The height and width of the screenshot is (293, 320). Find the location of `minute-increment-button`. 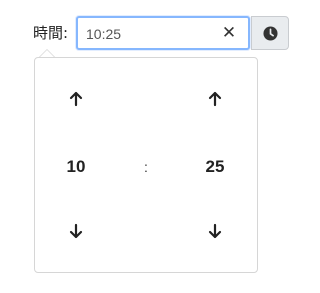

minute-increment-button is located at coordinates (215, 99).